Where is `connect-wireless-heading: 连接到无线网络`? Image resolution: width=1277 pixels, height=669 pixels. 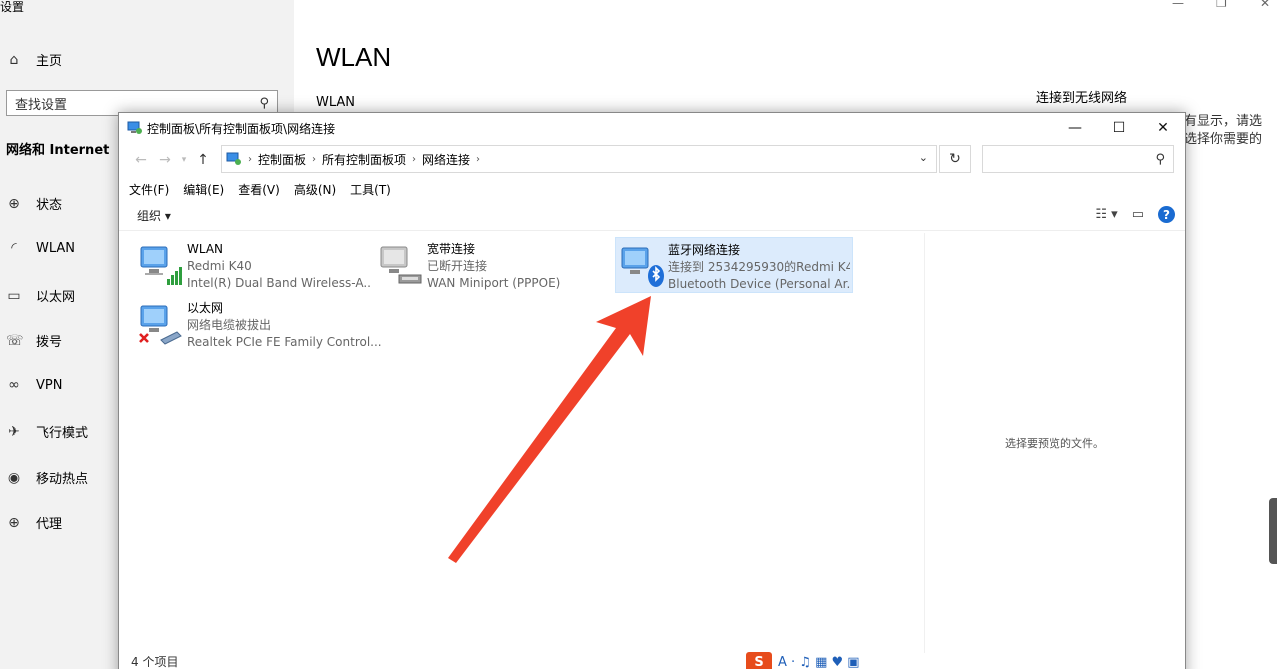 connect-wireless-heading: 连接到无线网络 is located at coordinates (1082, 98).